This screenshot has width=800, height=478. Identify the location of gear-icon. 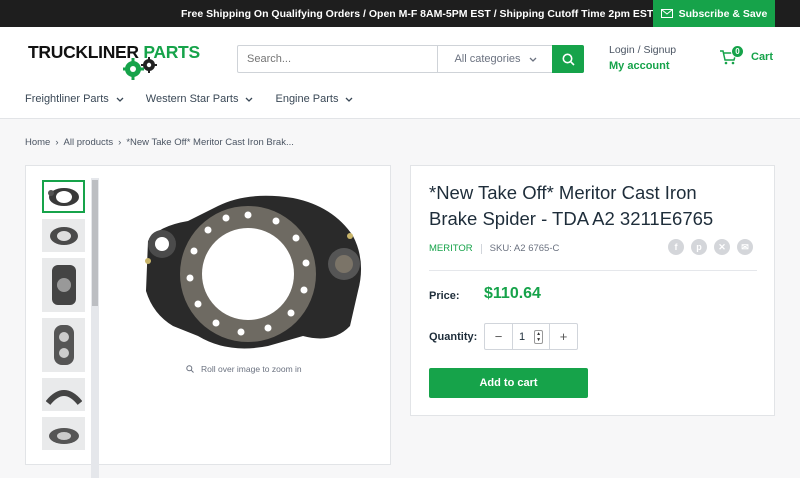
(140, 68).